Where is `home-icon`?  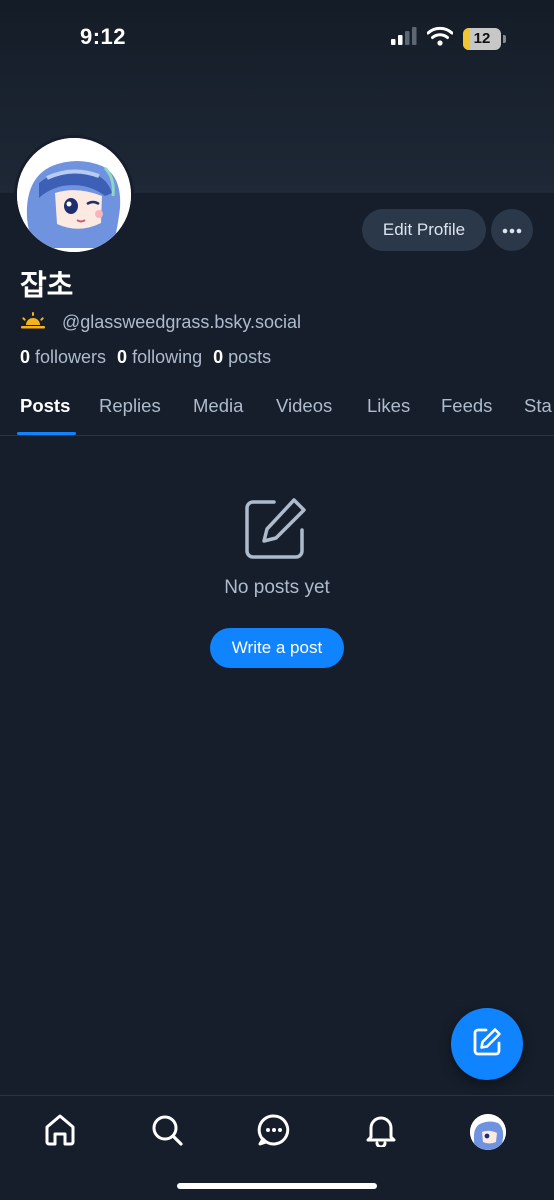
home-icon is located at coordinates (60, 1132).